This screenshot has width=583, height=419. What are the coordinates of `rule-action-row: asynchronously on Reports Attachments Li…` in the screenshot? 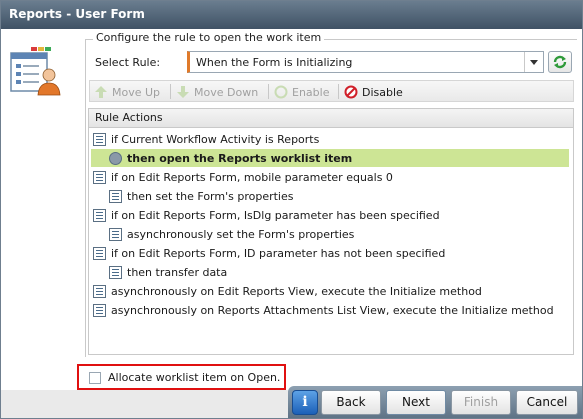 It's located at (323, 310).